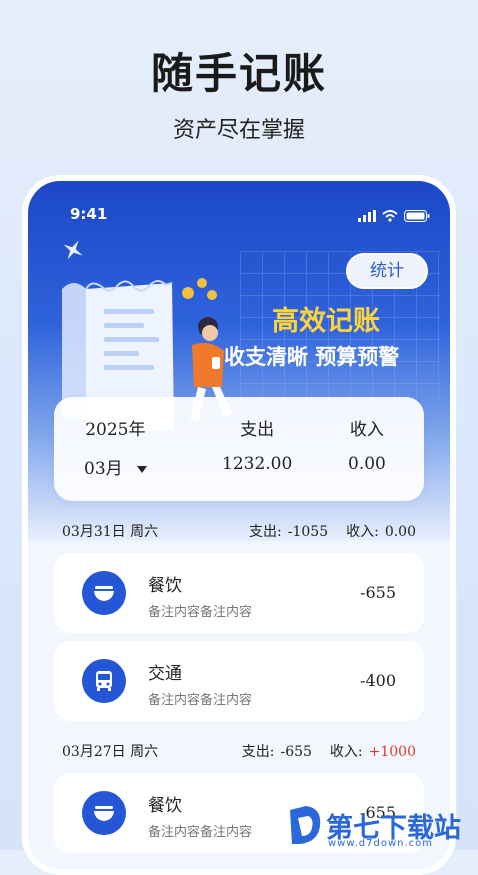 The image size is (478, 875). I want to click on status-bar: 9:41, so click(239, 215).